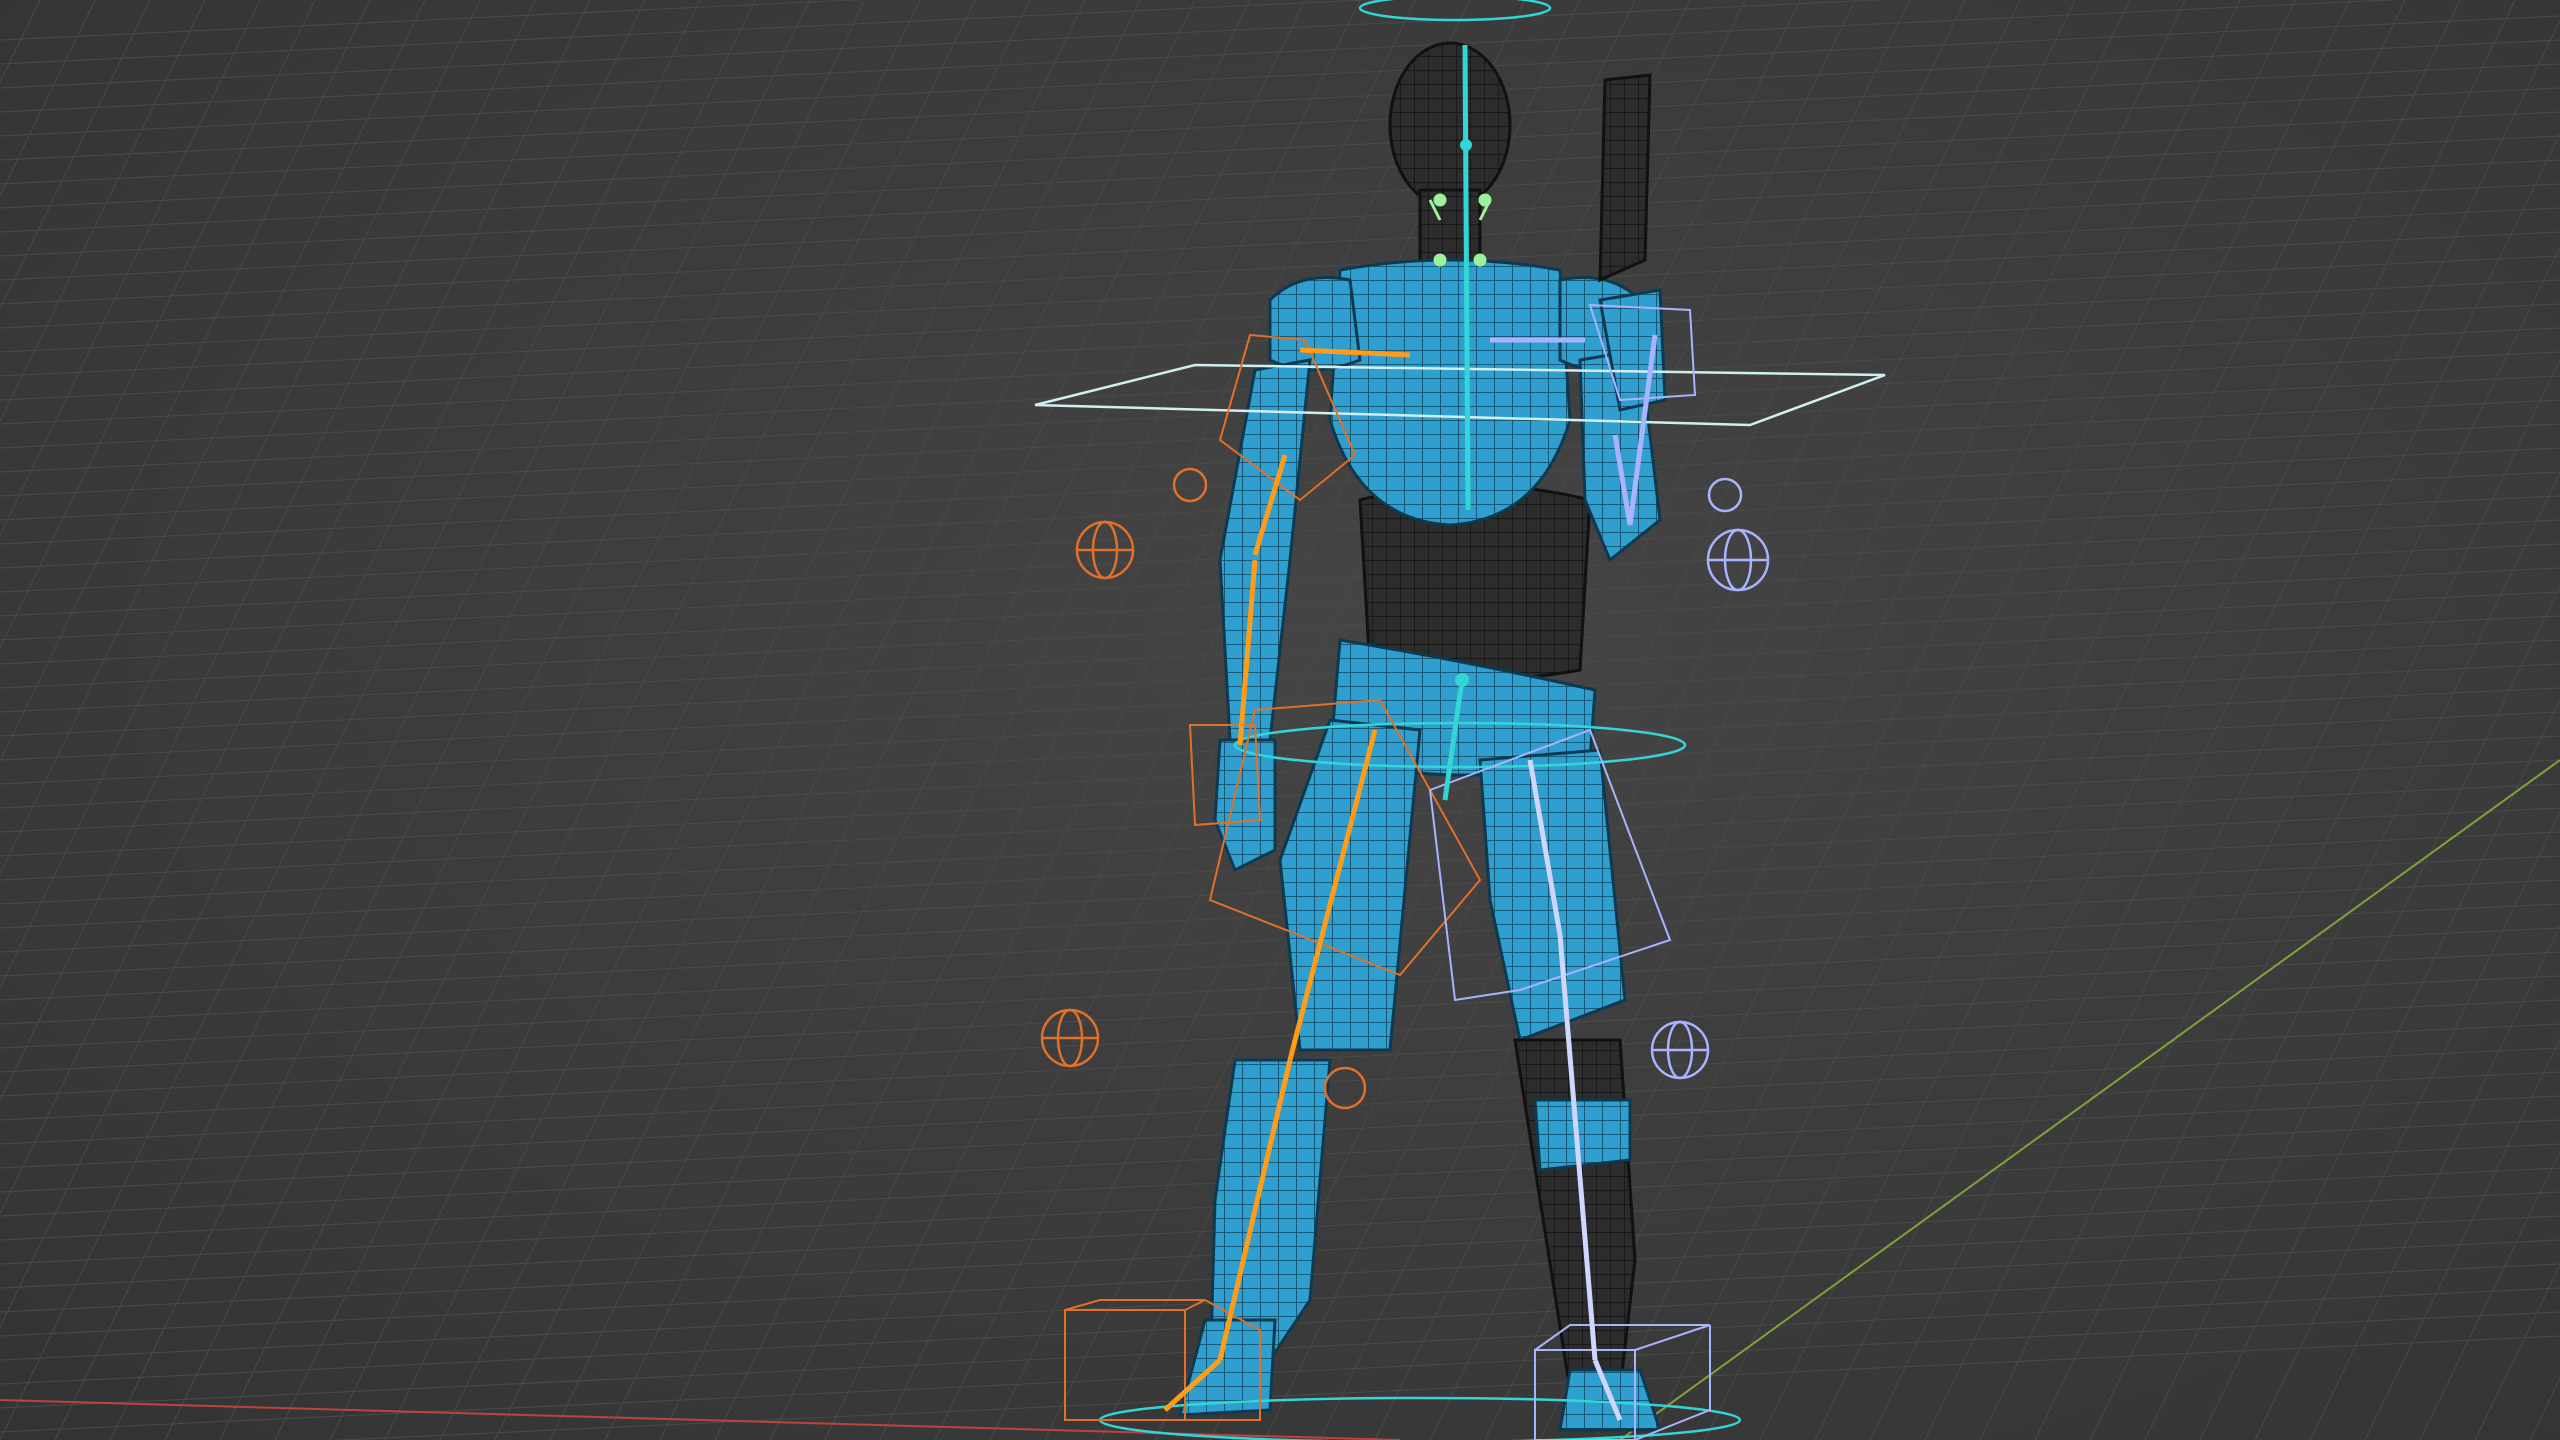  I want to click on left-knee-pole-target, so click(1070, 1038).